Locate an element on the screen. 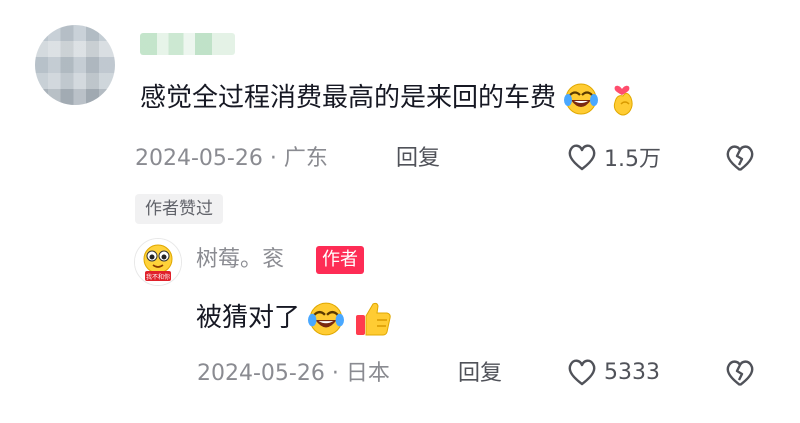 Image resolution: width=800 pixels, height=423 pixels. thumbs-up-emoji is located at coordinates (373, 318).